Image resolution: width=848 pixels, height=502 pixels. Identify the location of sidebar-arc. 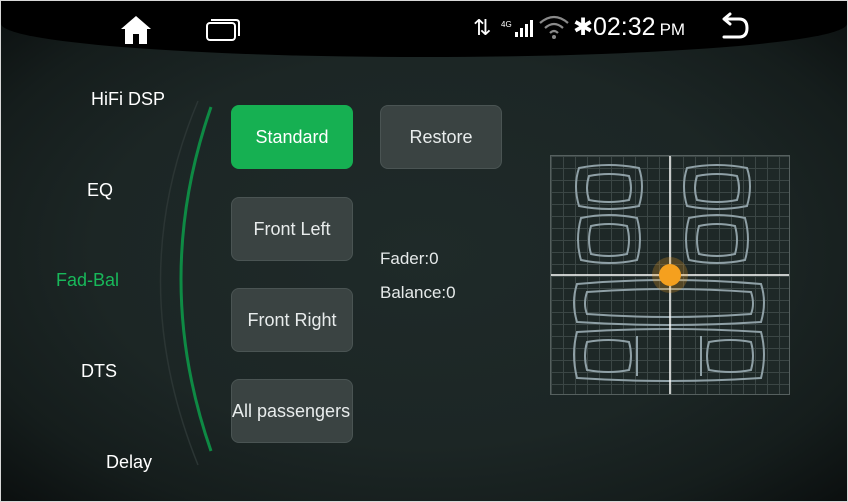
(186, 283).